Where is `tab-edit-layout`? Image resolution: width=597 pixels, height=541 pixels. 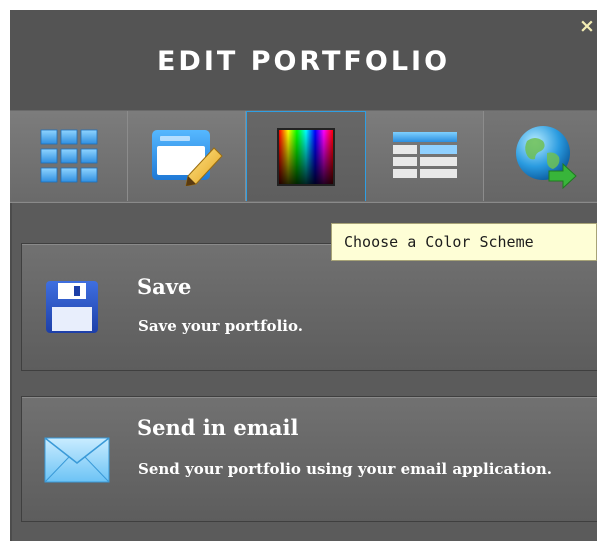
tab-edit-layout is located at coordinates (187, 156).